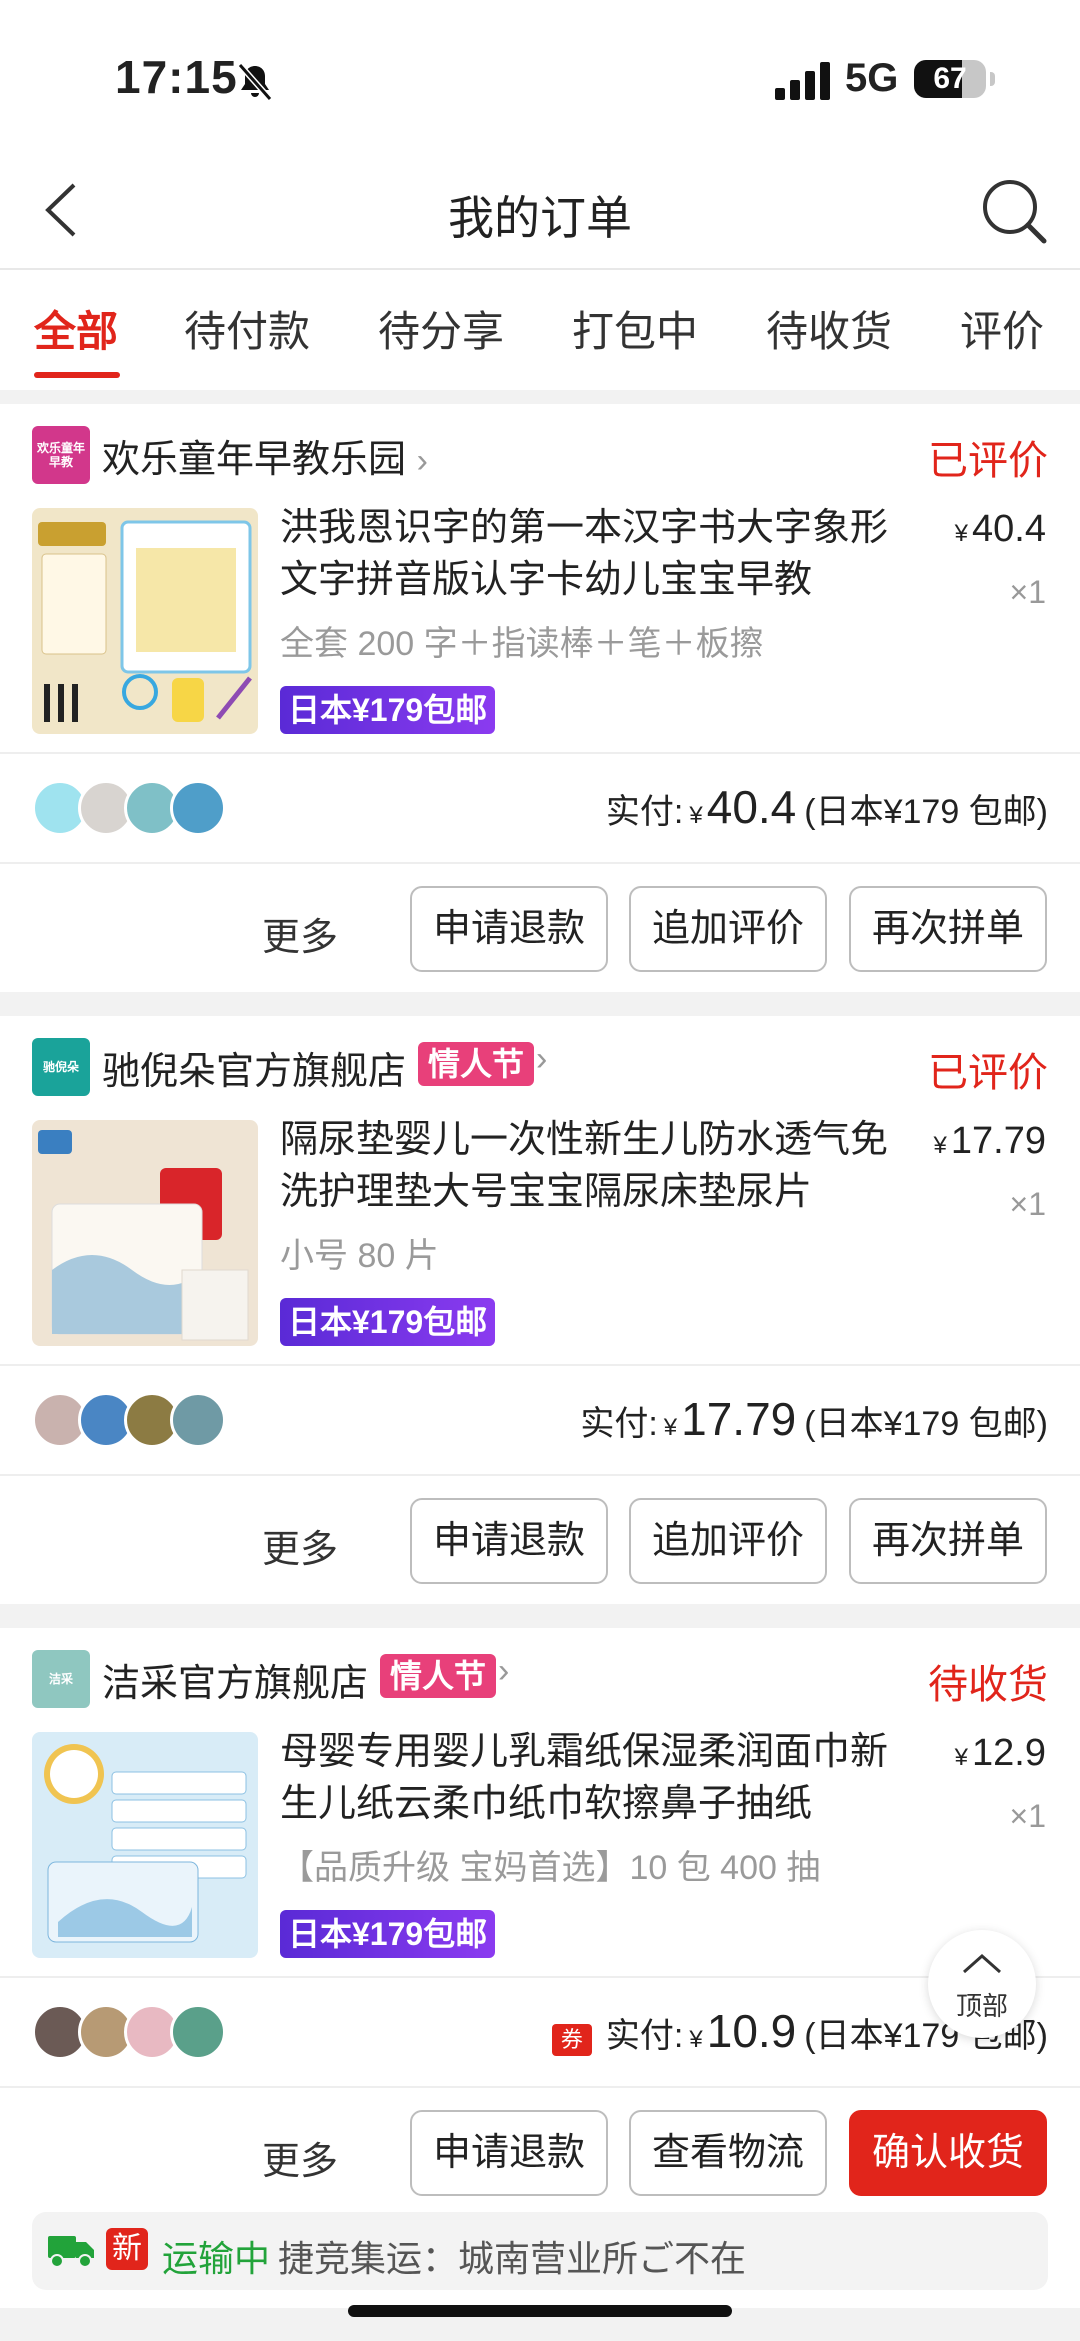  Describe the element at coordinates (359, 1256) in the screenshot. I see `product-spec: 小号 80 片` at that location.